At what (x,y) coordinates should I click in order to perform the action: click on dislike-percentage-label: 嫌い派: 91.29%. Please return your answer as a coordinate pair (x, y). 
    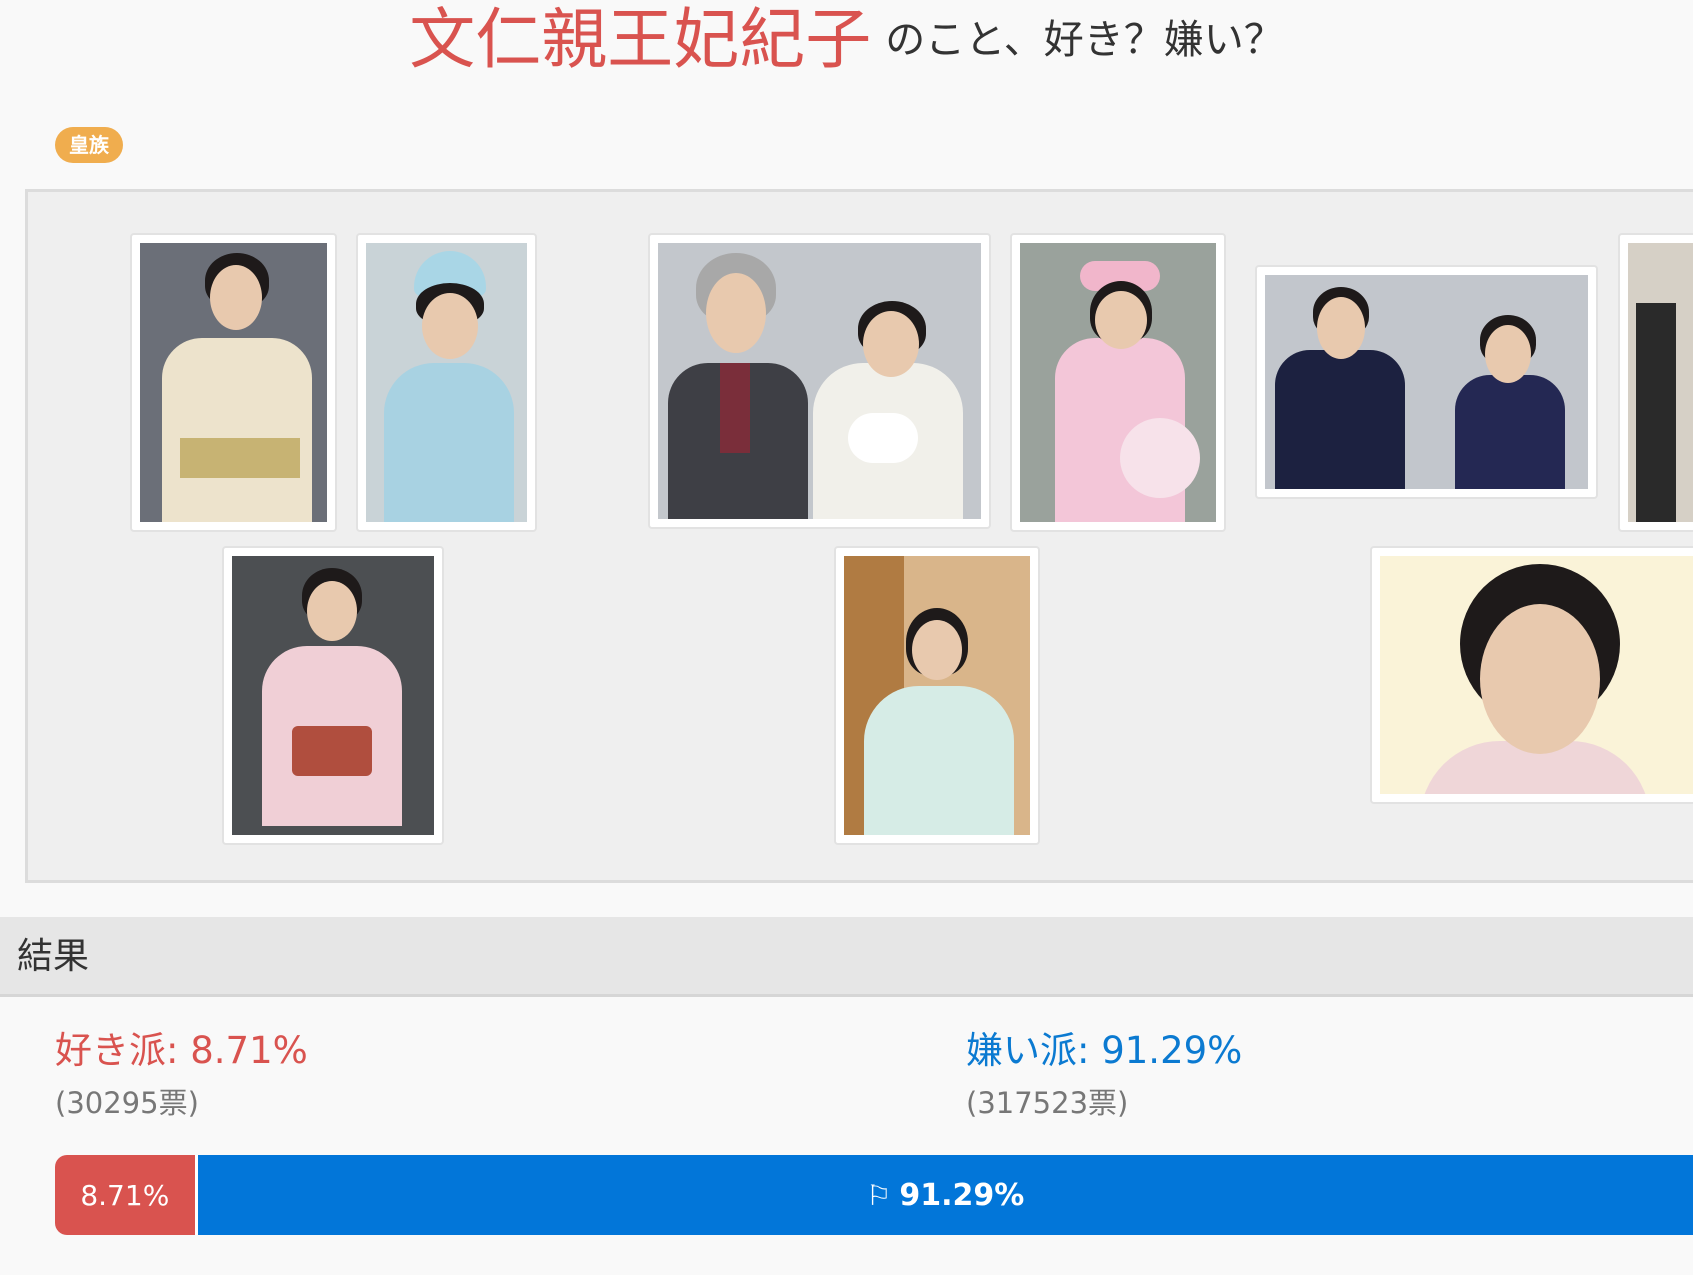
    Looking at the image, I should click on (1104, 1050).